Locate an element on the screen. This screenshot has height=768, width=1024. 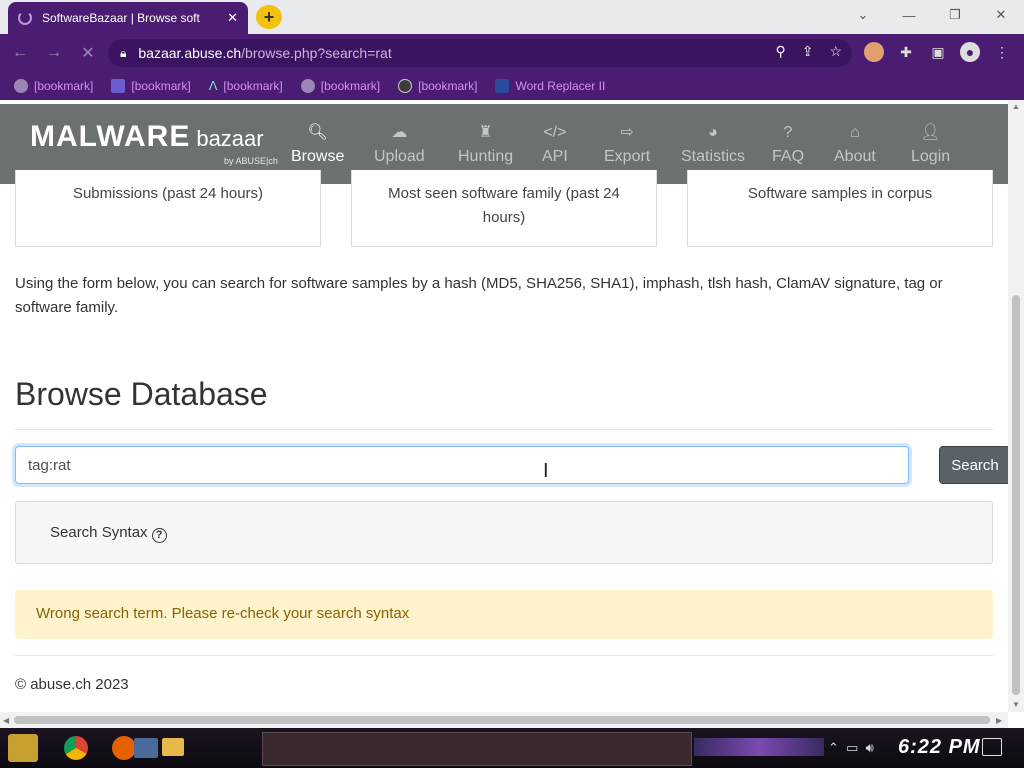
notifications-icon is located at coordinates (992, 747).